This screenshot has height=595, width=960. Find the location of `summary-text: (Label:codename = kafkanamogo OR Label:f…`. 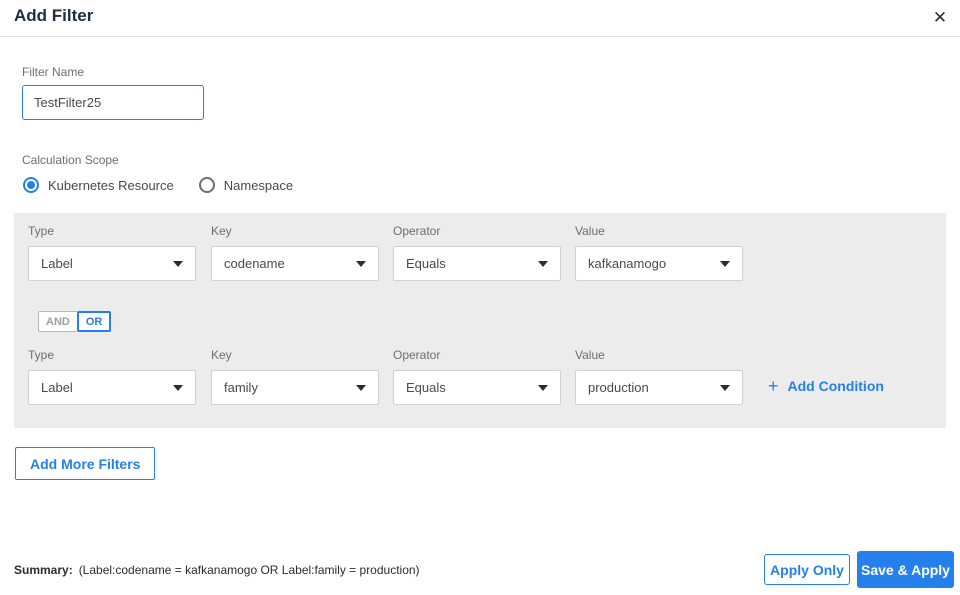

summary-text: (Label:codename = kafkanamogo OR Label:f… is located at coordinates (249, 570).